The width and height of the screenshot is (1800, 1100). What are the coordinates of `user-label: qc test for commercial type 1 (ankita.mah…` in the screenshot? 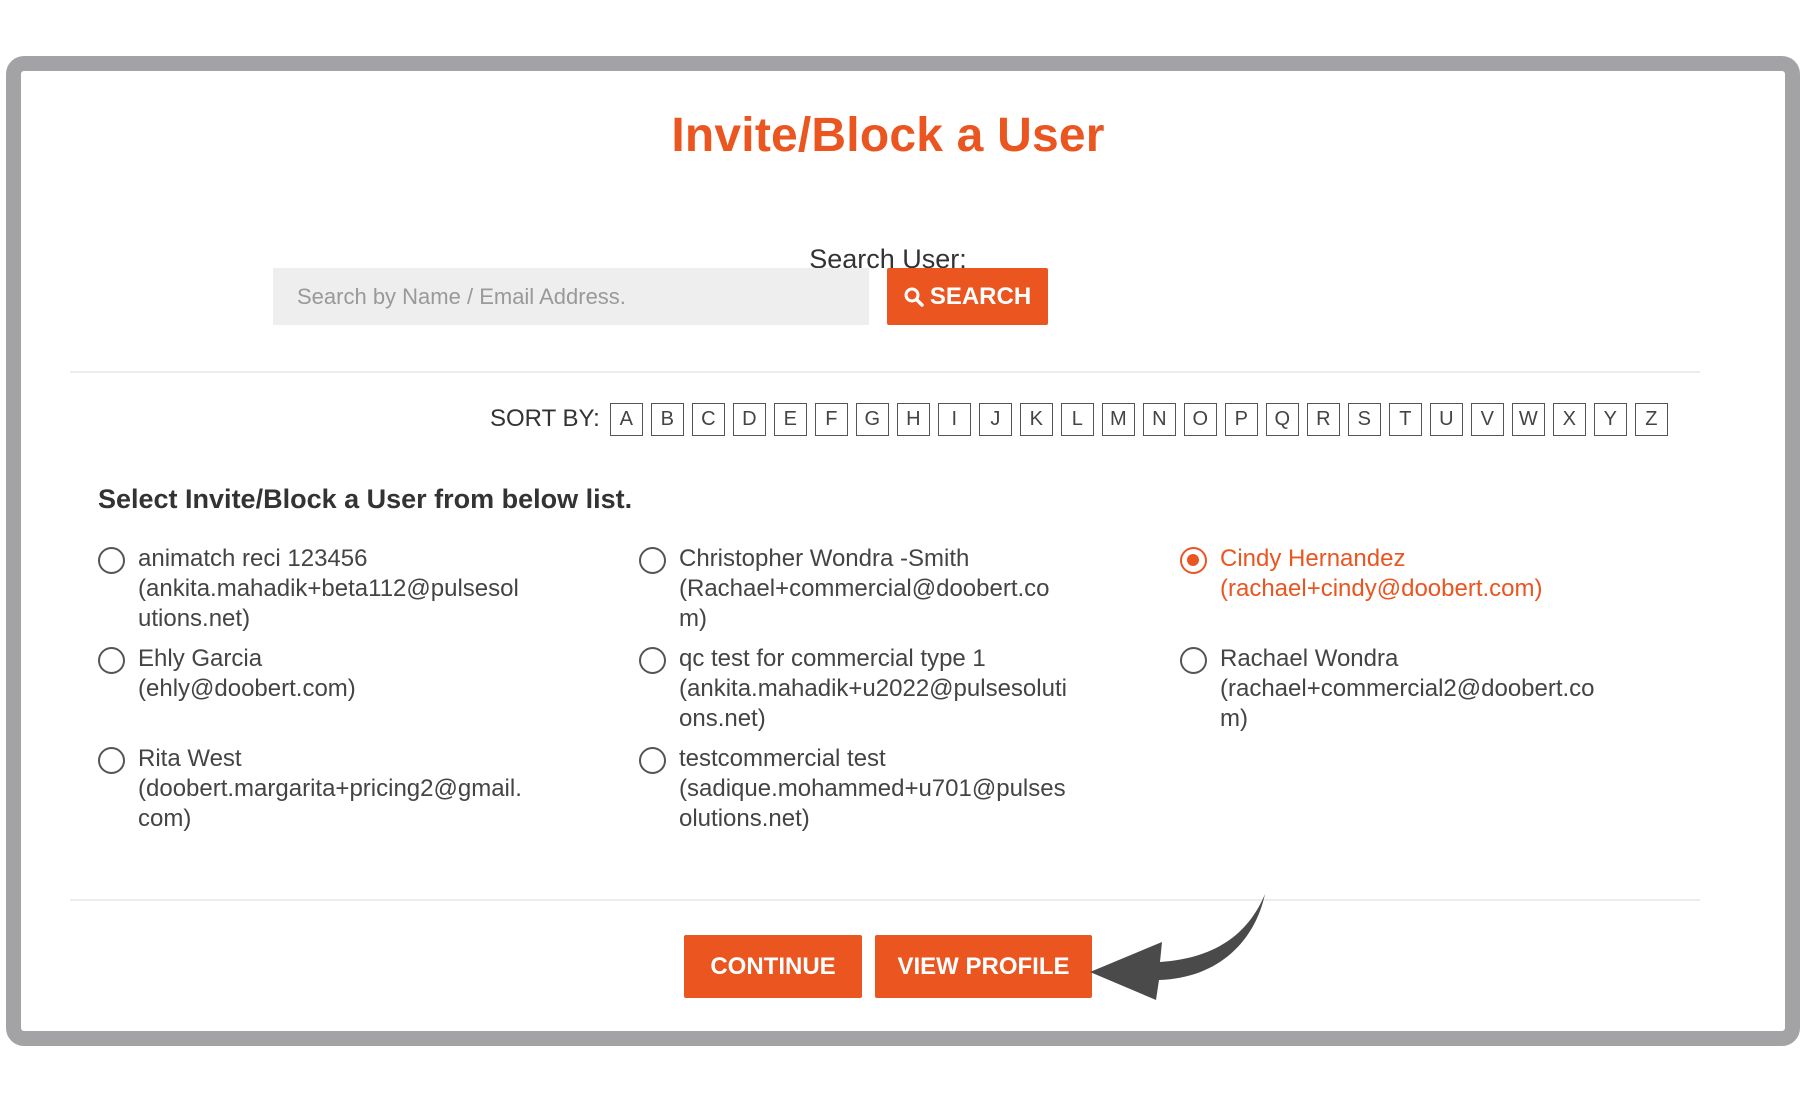 It's located at (874, 689).